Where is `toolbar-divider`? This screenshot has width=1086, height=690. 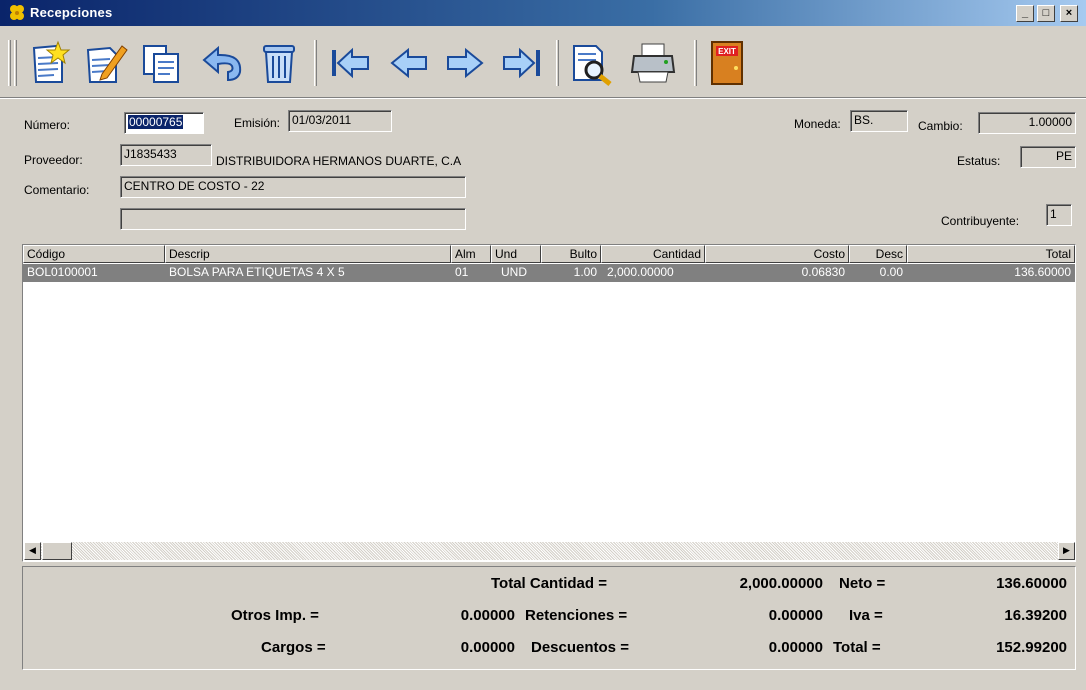
toolbar-divider is located at coordinates (543, 98).